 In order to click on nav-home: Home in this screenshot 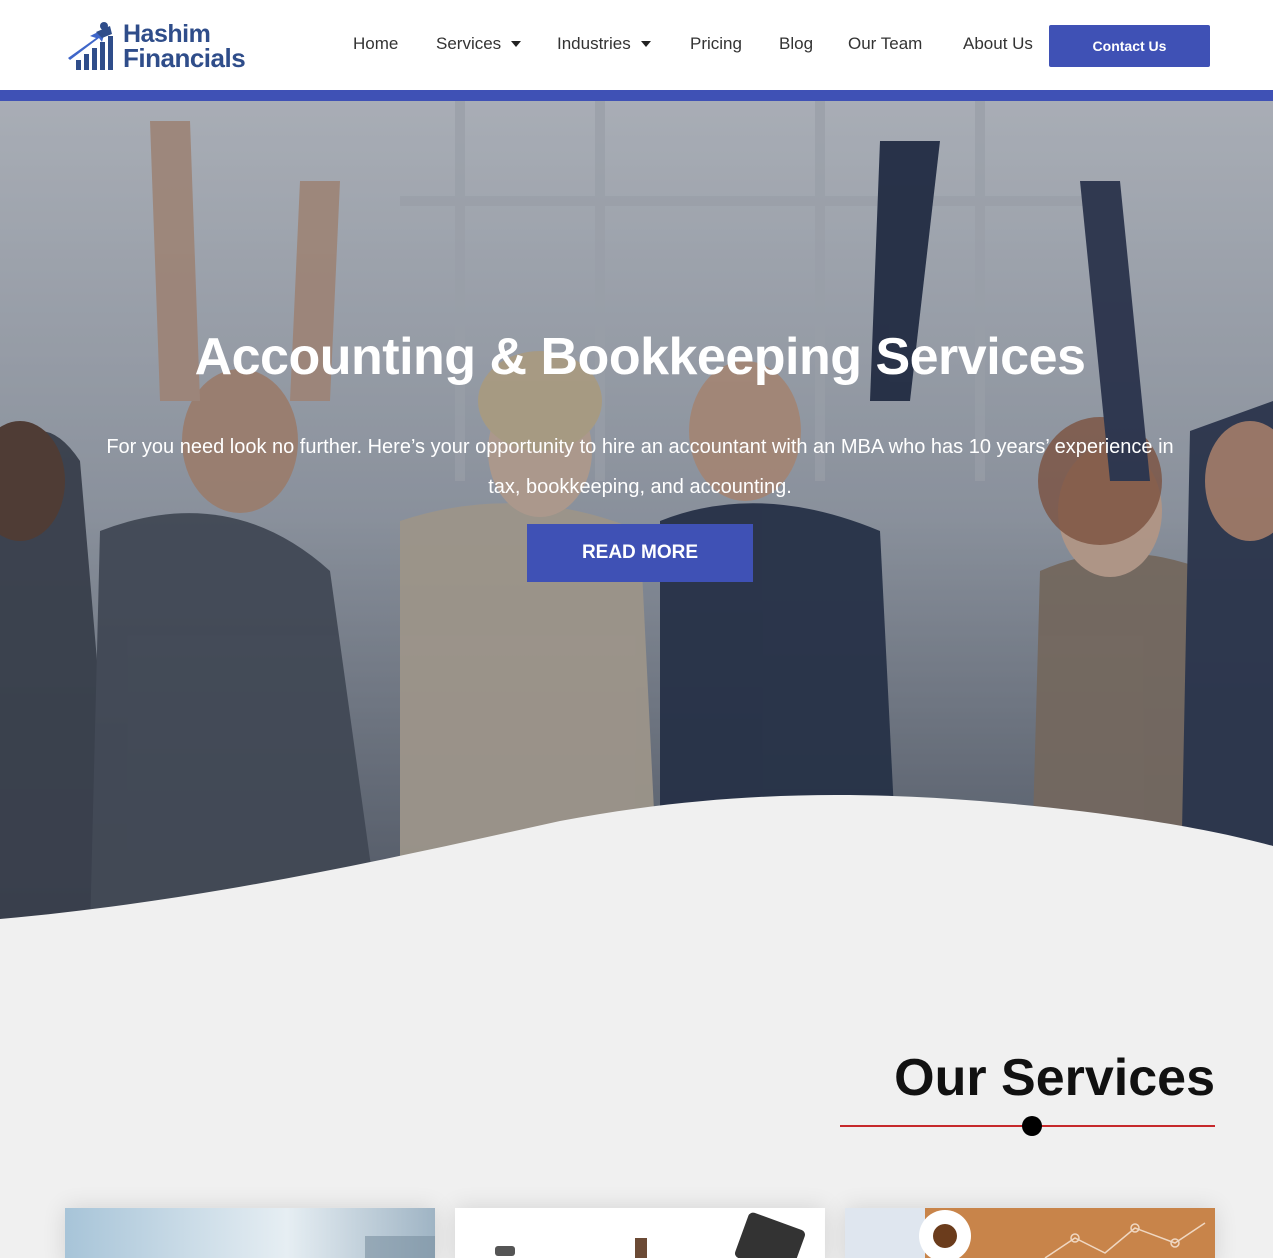, I will do `click(375, 44)`.